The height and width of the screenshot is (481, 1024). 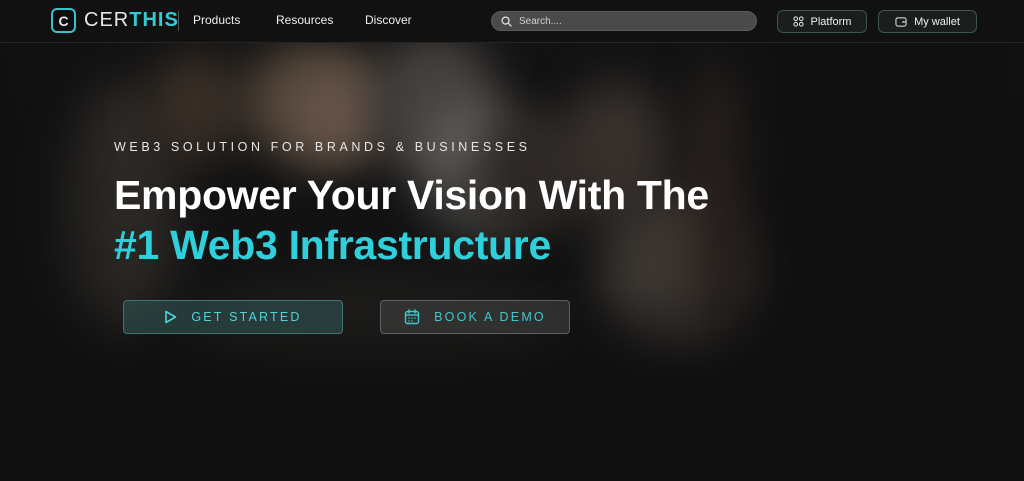 I want to click on book-a-demo-label: BOOK A DEMO, so click(x=490, y=317).